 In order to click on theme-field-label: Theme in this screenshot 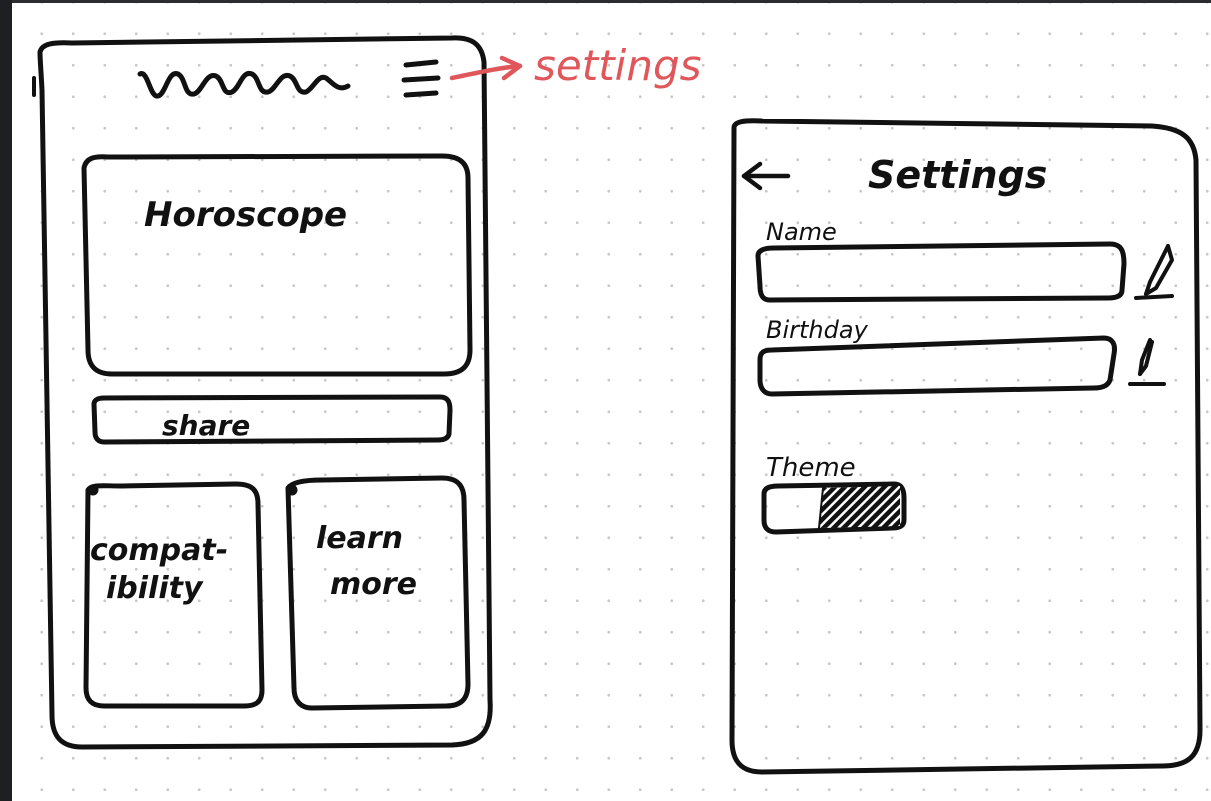, I will do `click(811, 468)`.